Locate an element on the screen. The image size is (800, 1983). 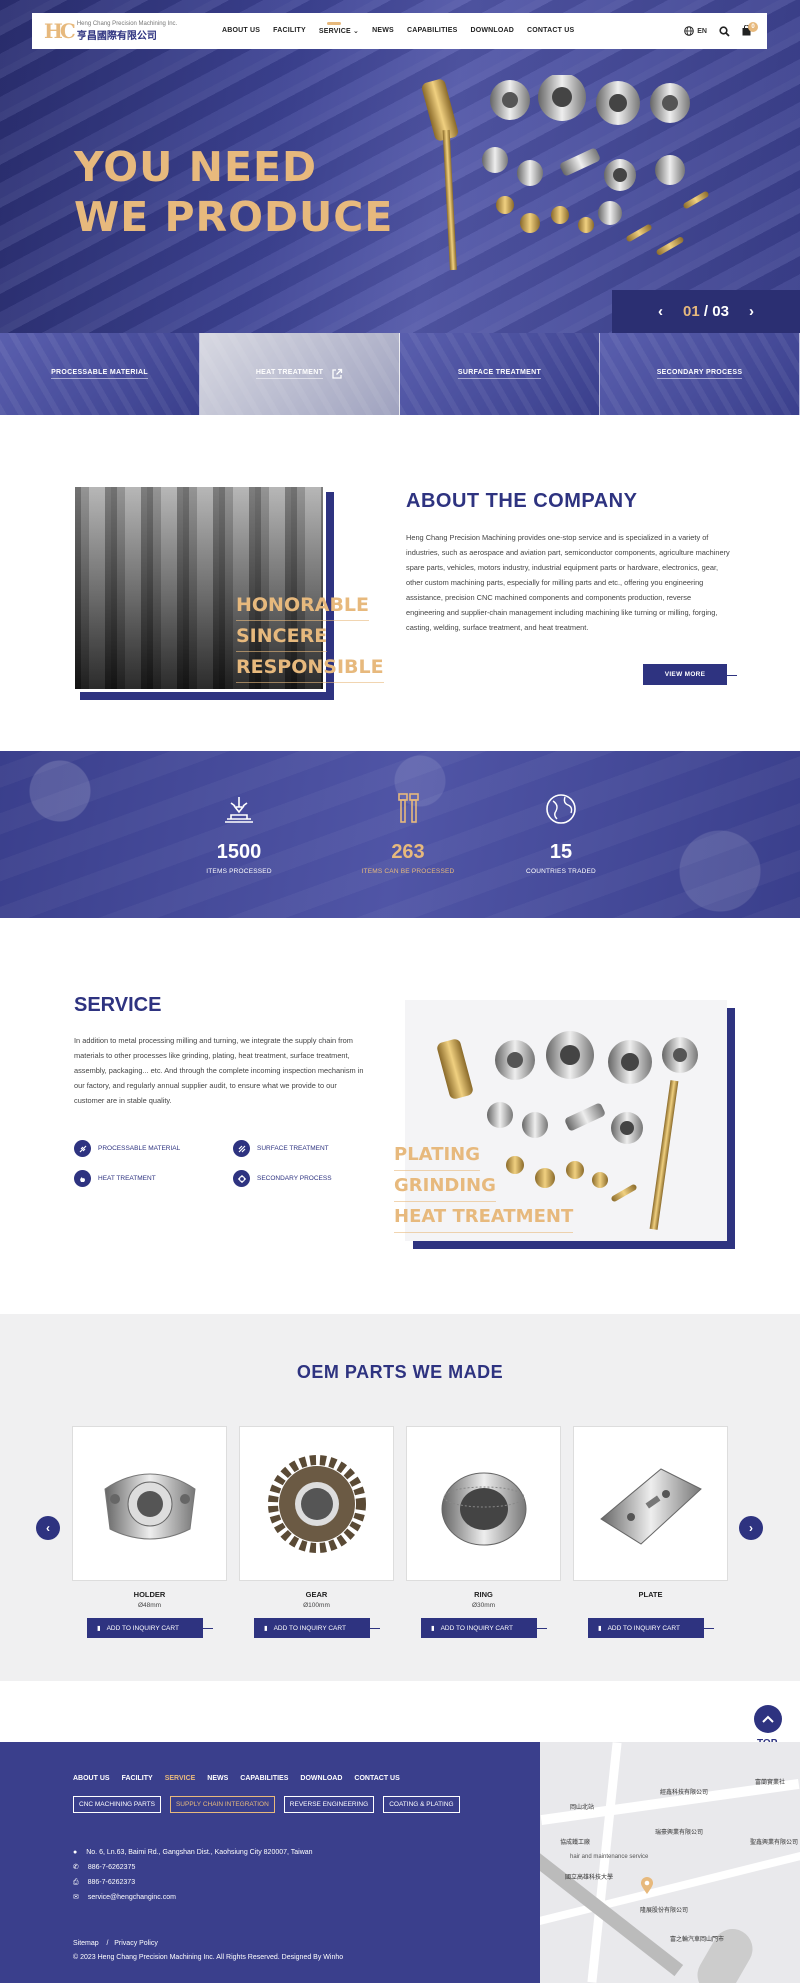
service-item-label: SURFACE TREATMENT is located at coordinates (293, 1148).